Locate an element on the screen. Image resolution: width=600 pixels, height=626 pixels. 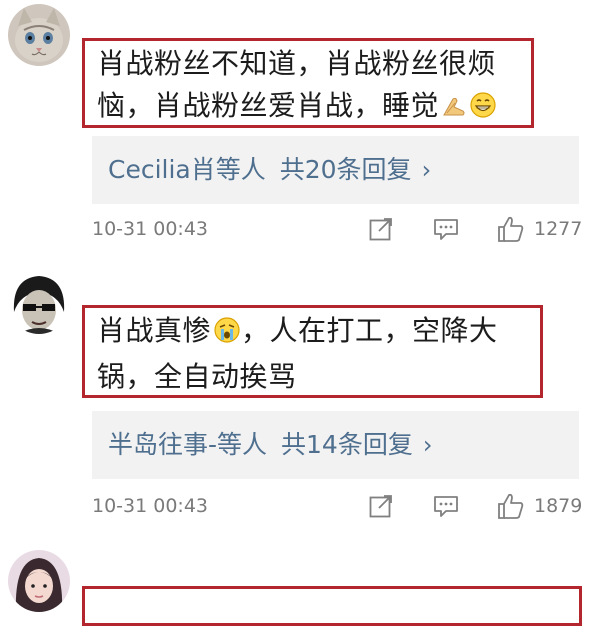
crying-face-icon is located at coordinates (227, 335).